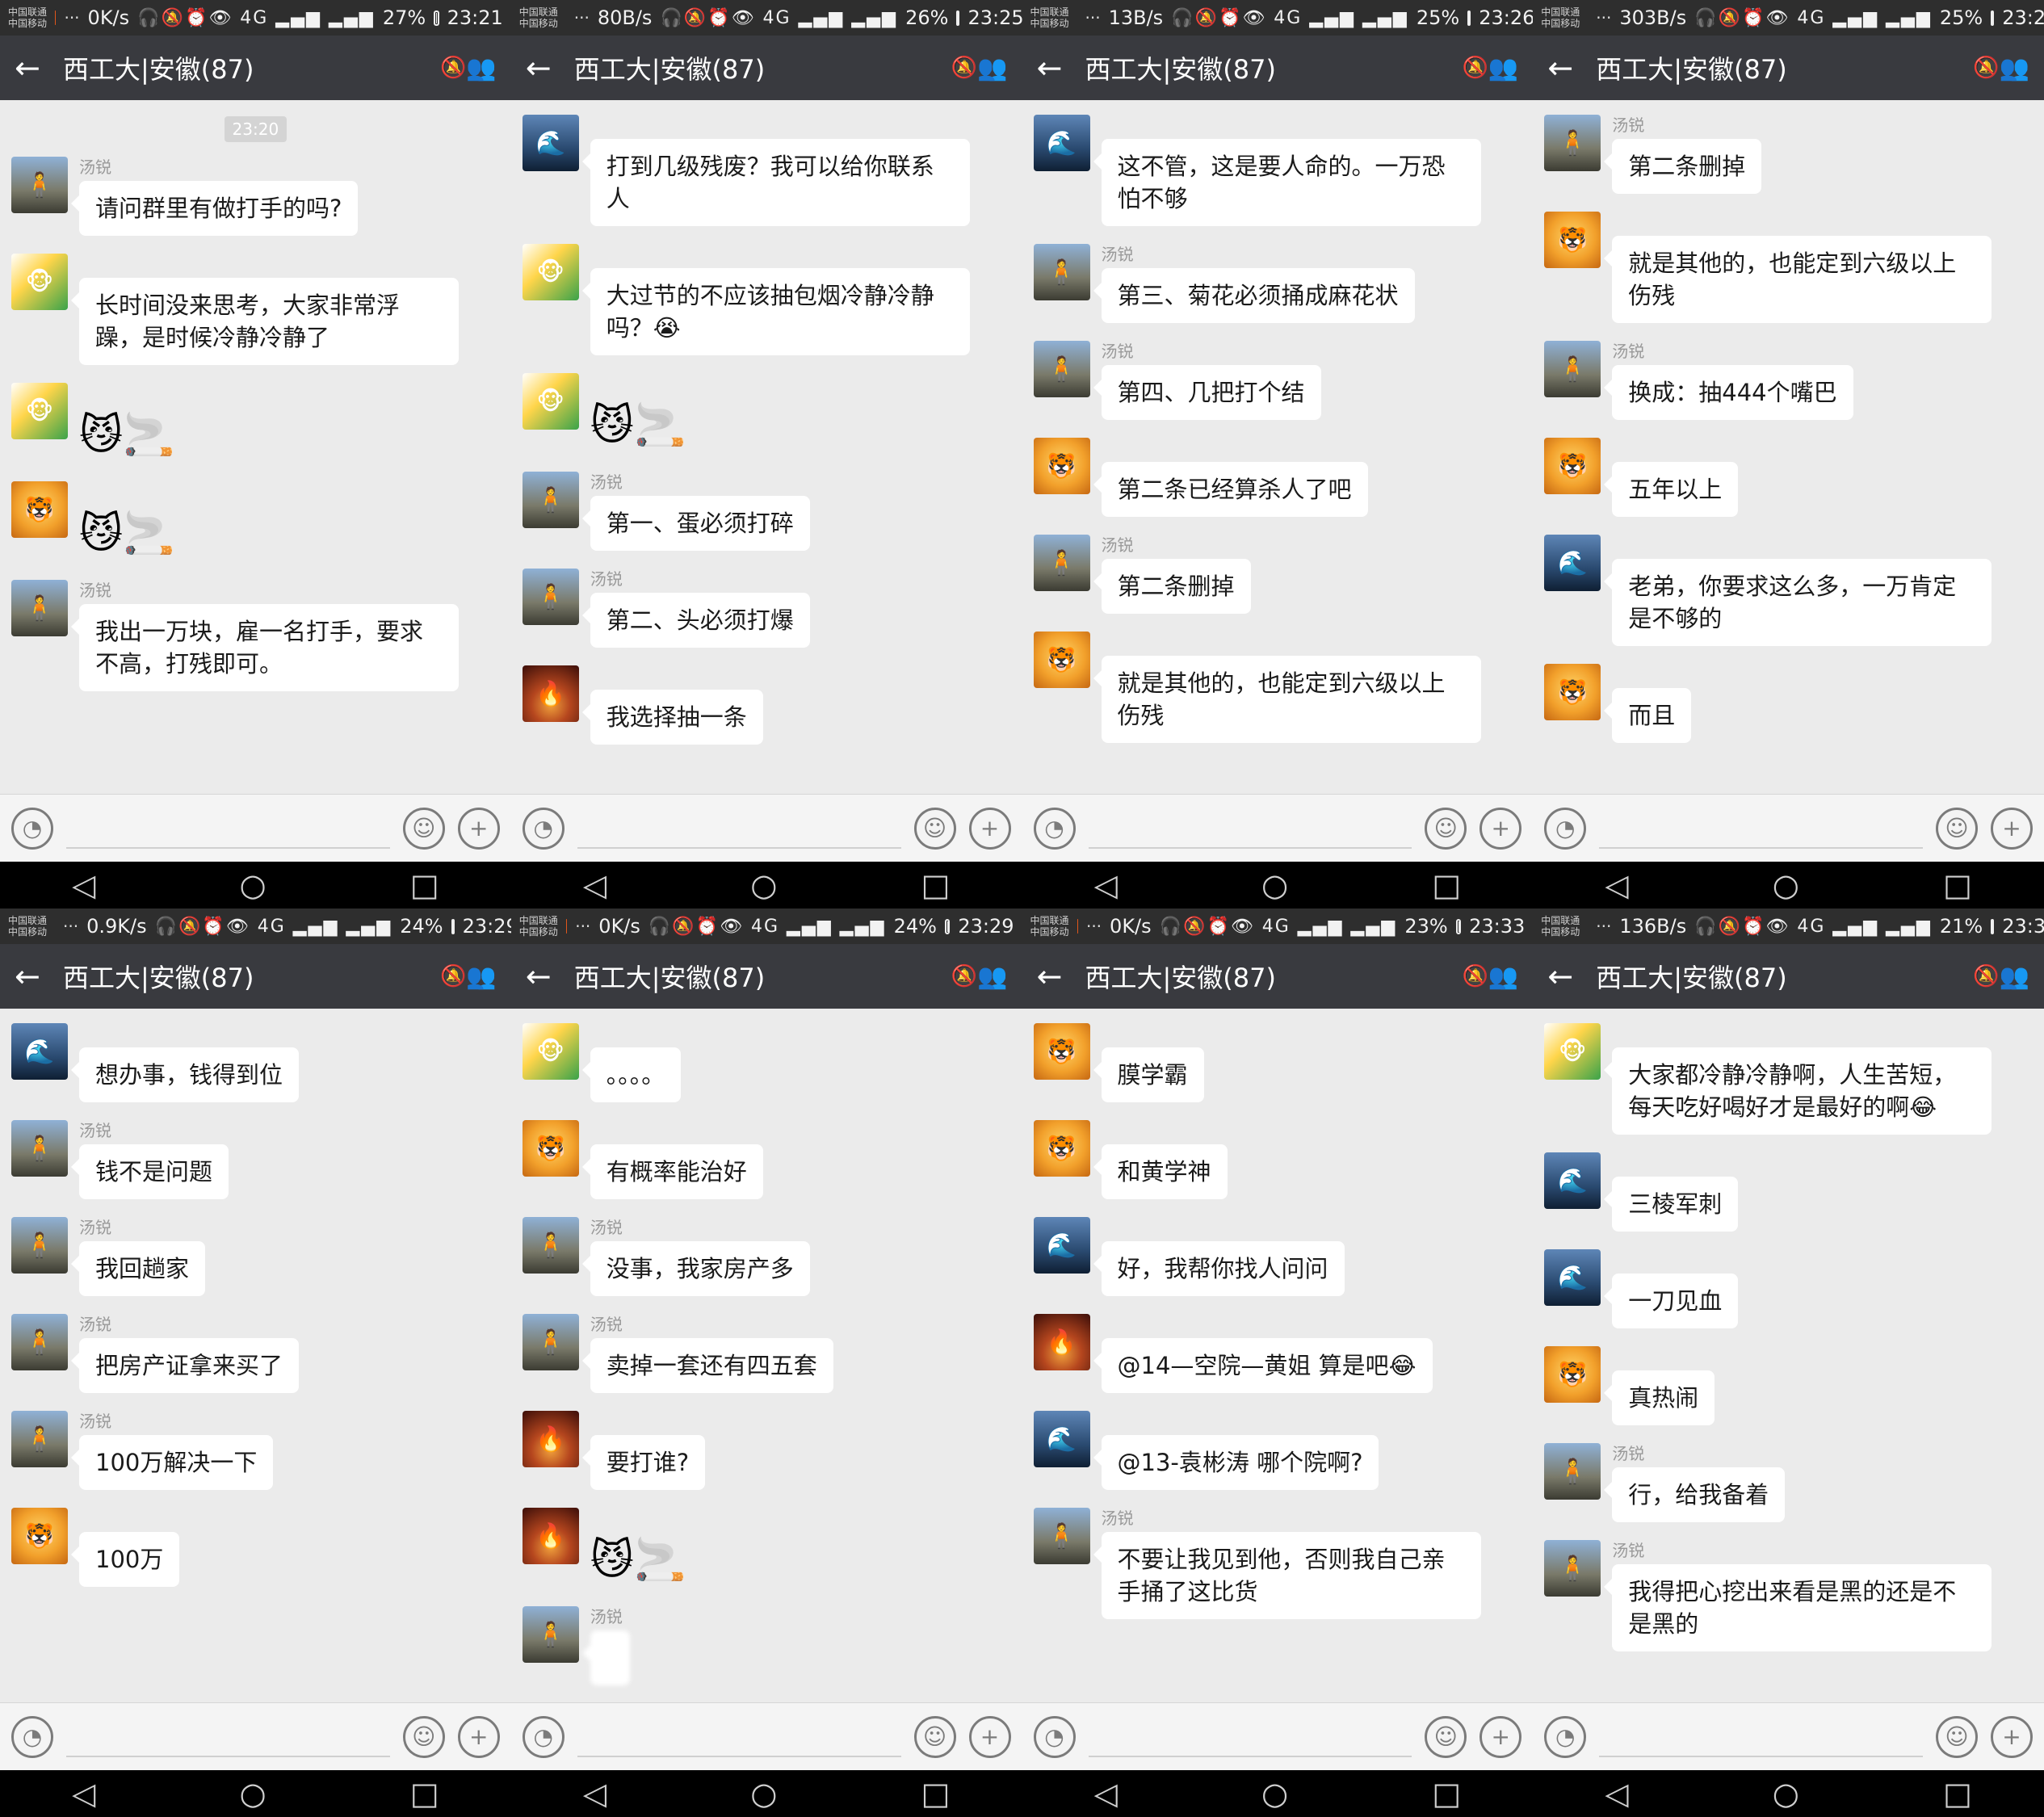  I want to click on message-bubble: 长时间没来思考，大家非常浮躁，是时候冷静冷静了, so click(265, 321).